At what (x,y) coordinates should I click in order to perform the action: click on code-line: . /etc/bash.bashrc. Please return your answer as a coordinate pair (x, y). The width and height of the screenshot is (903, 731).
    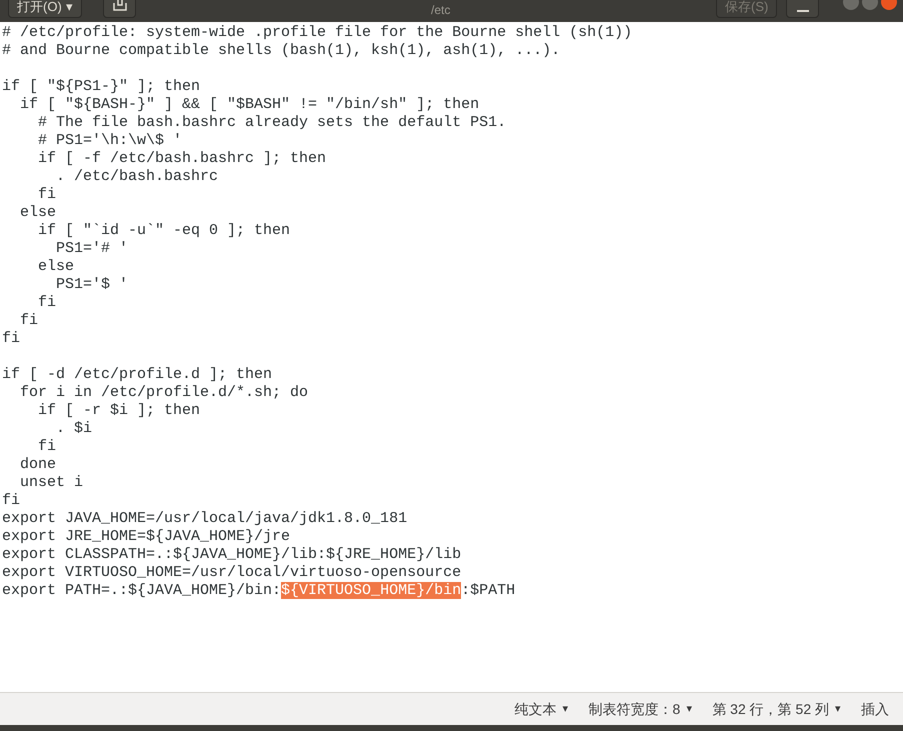
    Looking at the image, I should click on (137, 177).